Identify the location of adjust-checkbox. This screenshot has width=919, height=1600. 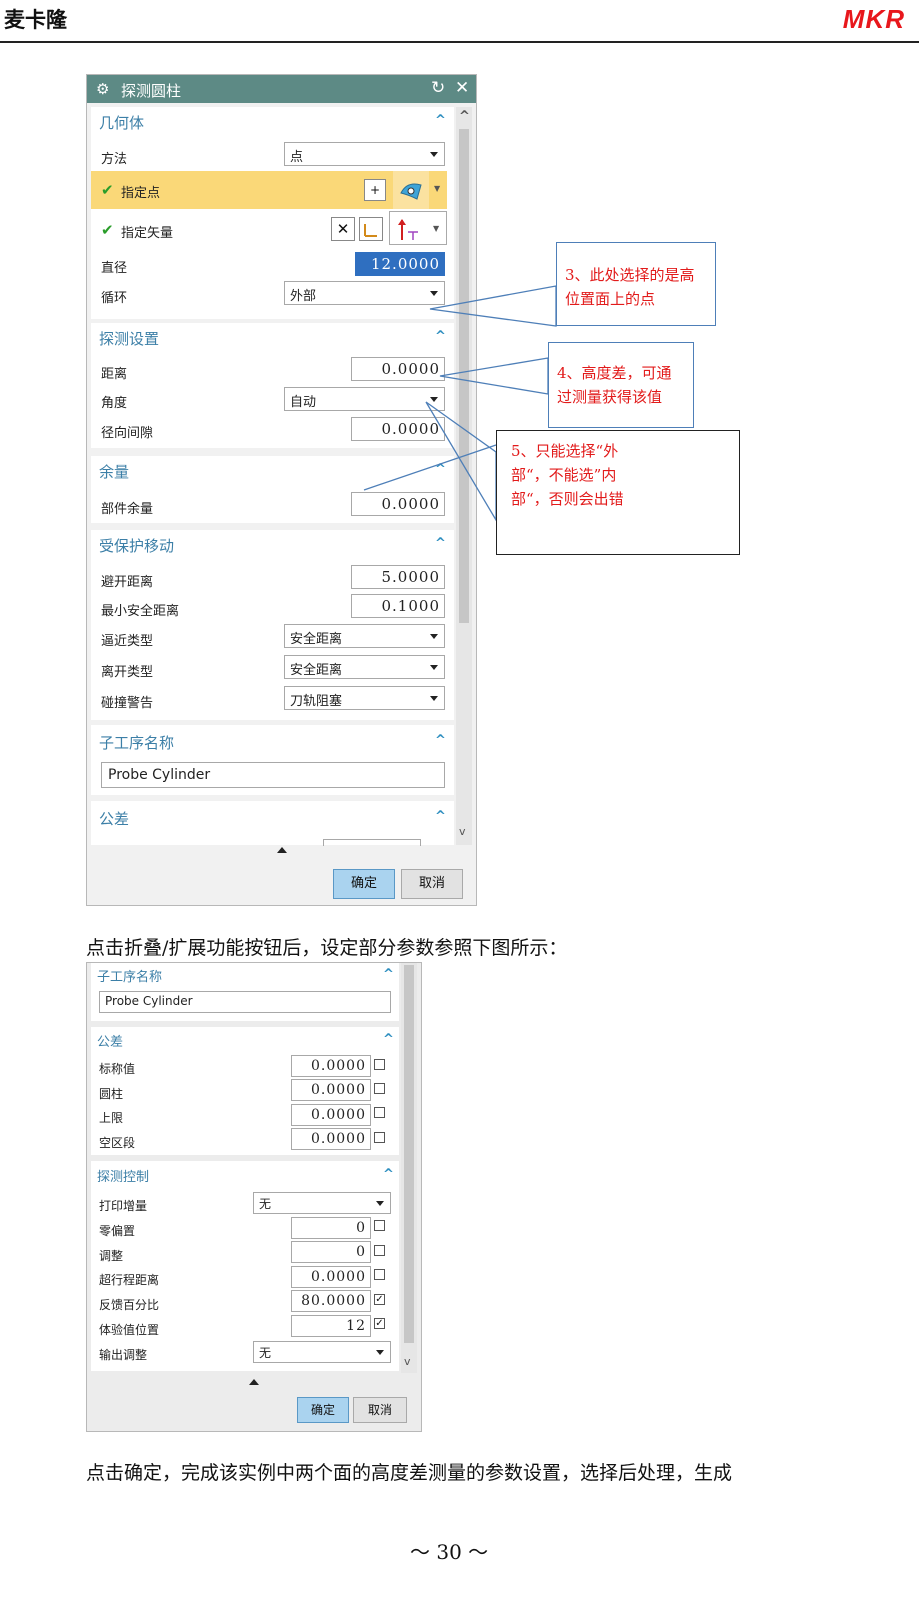
(379, 1250).